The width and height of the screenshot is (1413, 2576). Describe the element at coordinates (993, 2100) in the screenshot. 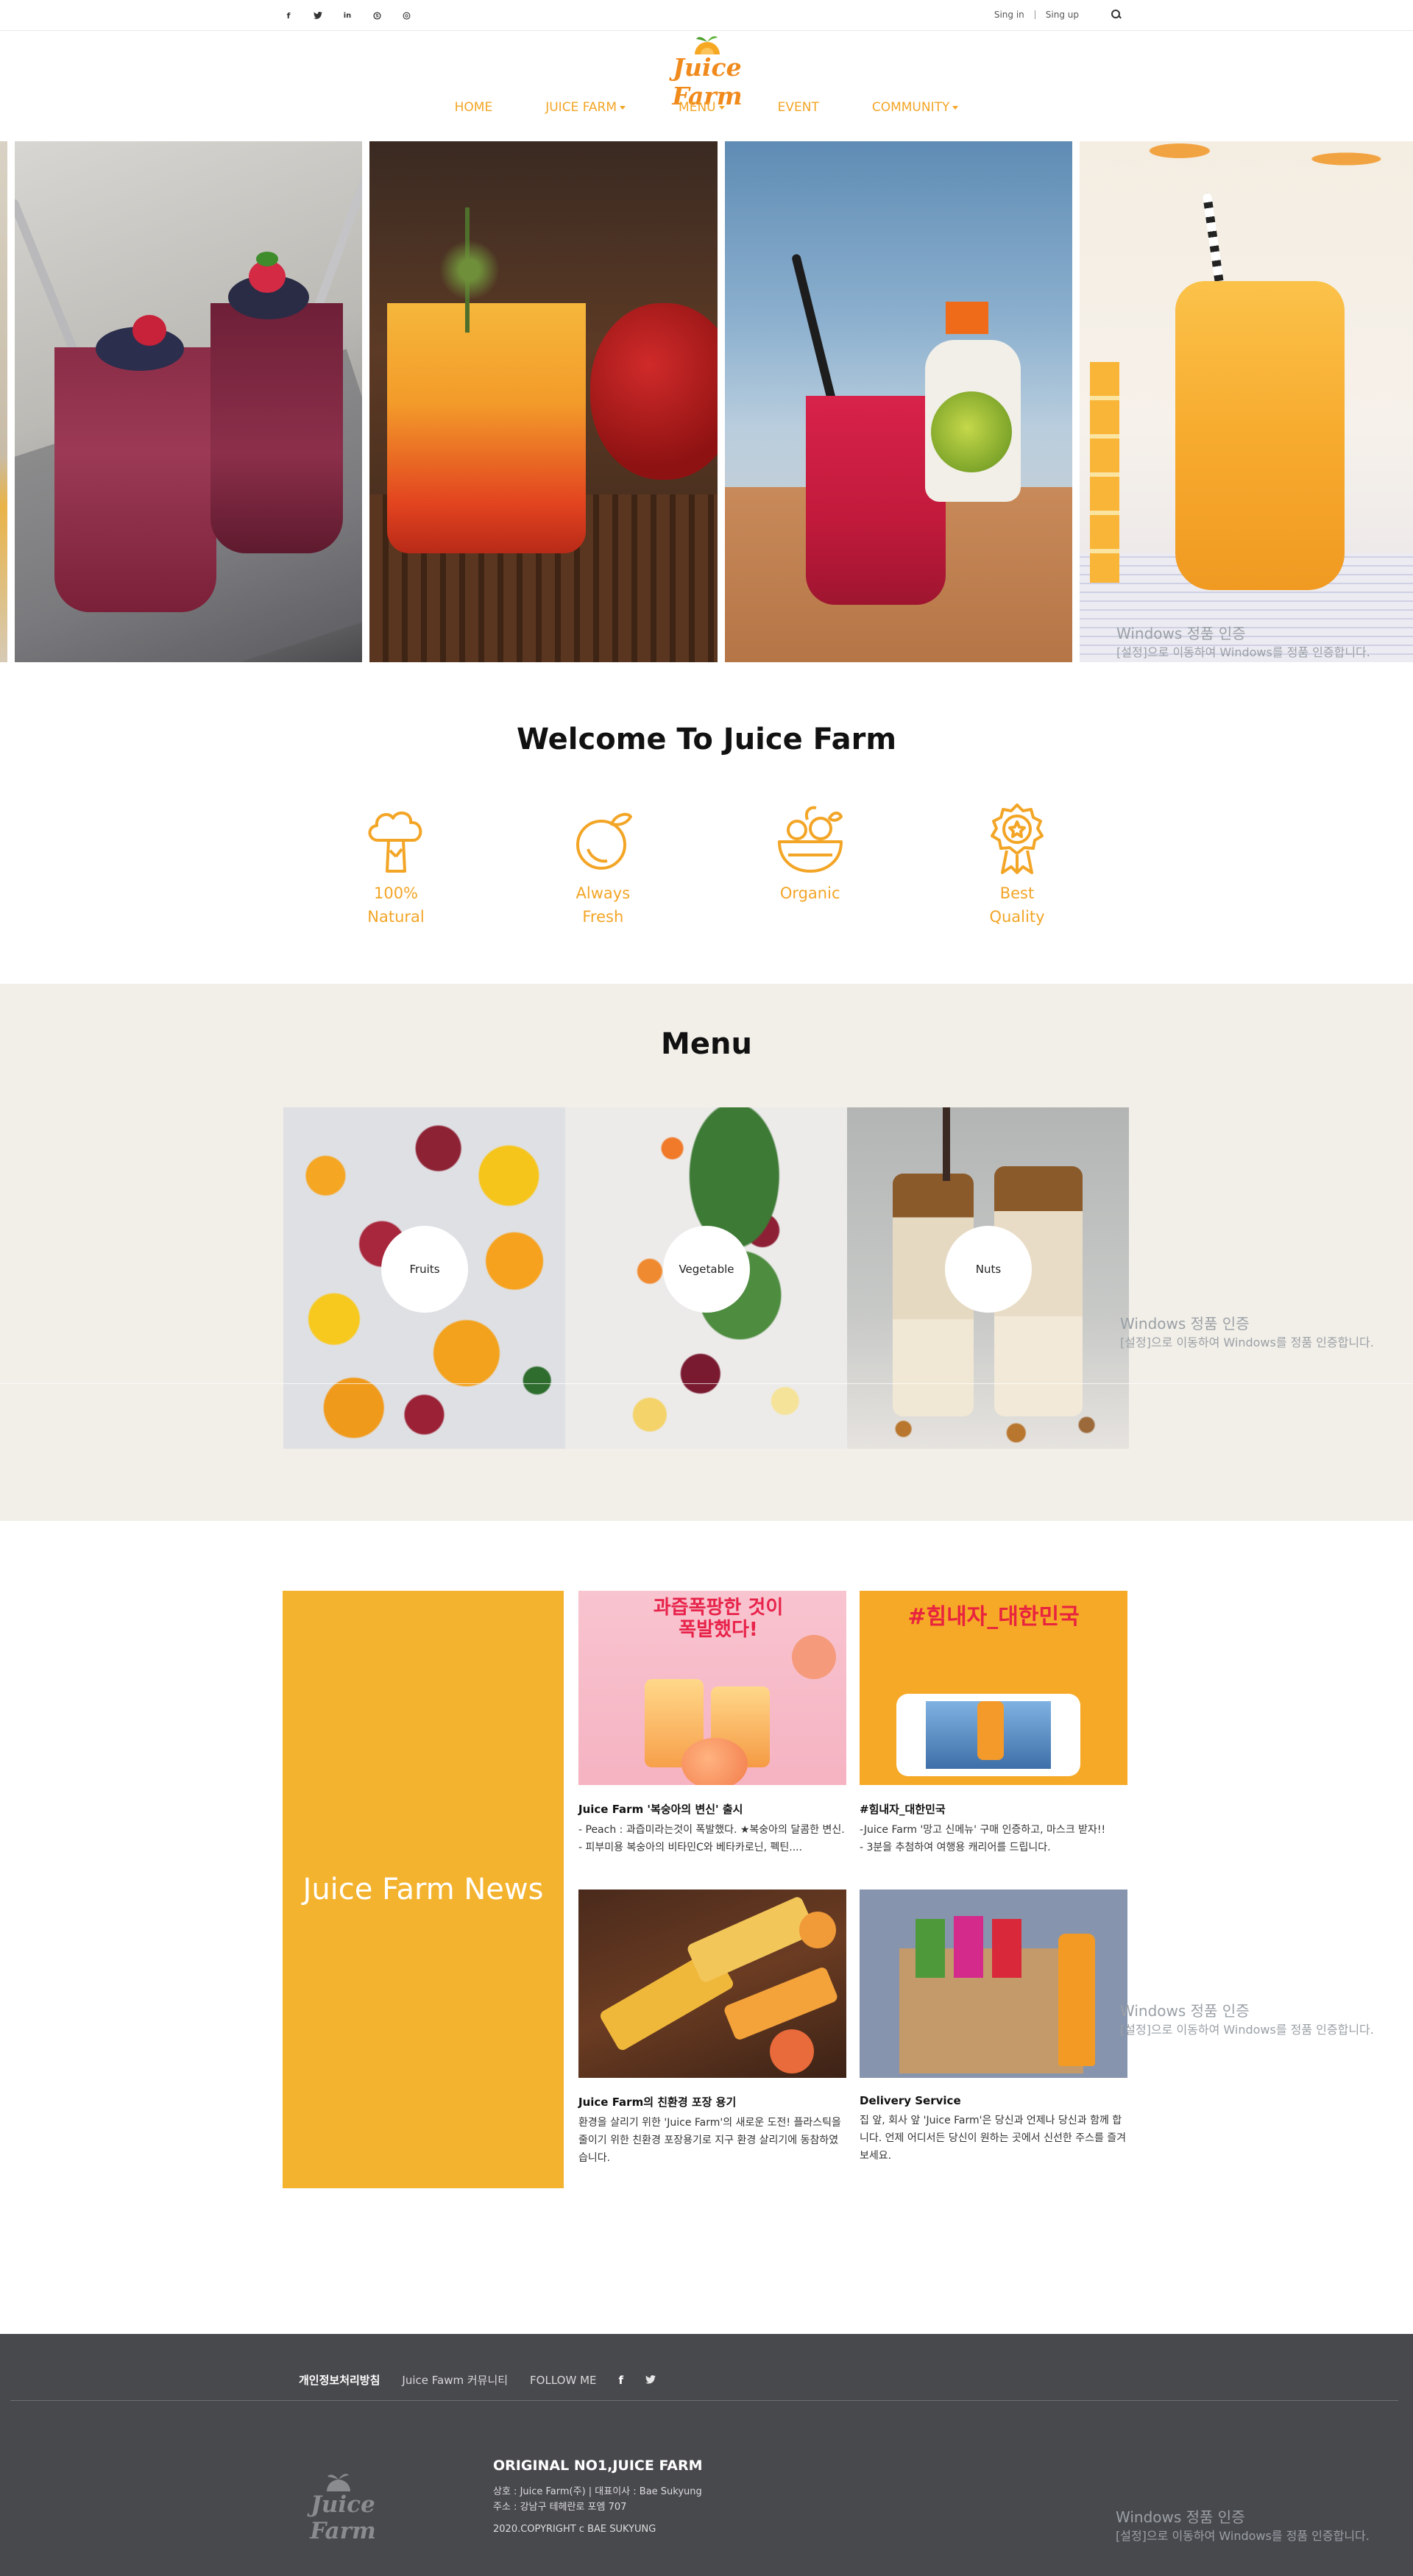

I see `news-title: Delivery Service` at that location.